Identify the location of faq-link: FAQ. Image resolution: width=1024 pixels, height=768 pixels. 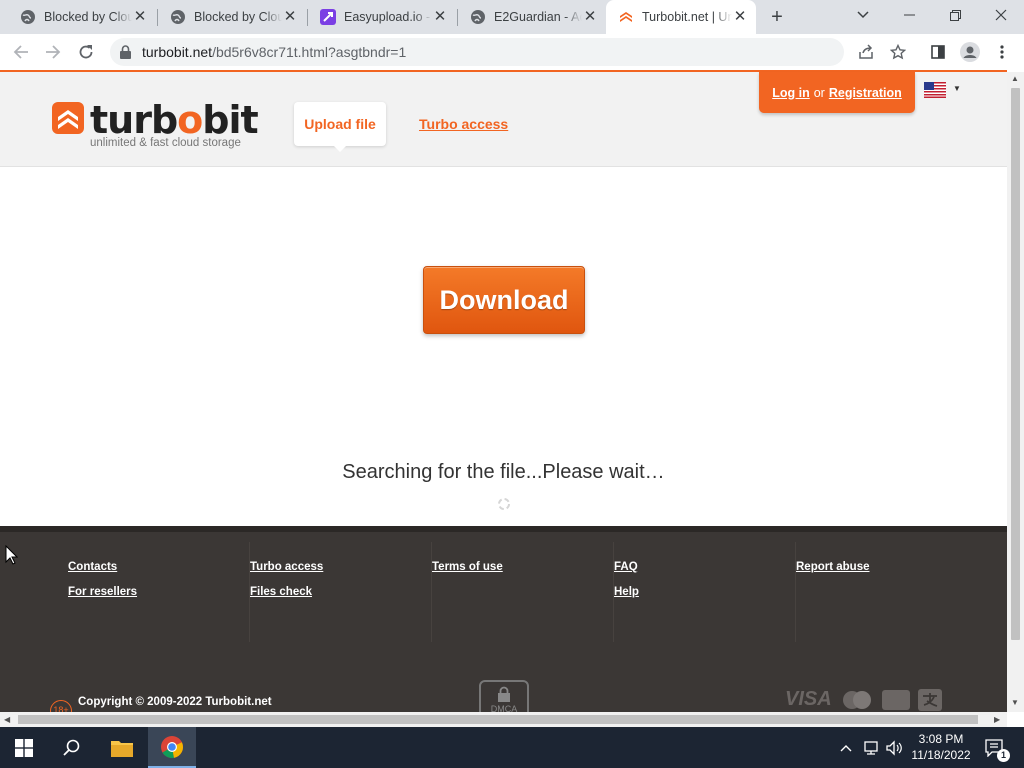
(626, 567).